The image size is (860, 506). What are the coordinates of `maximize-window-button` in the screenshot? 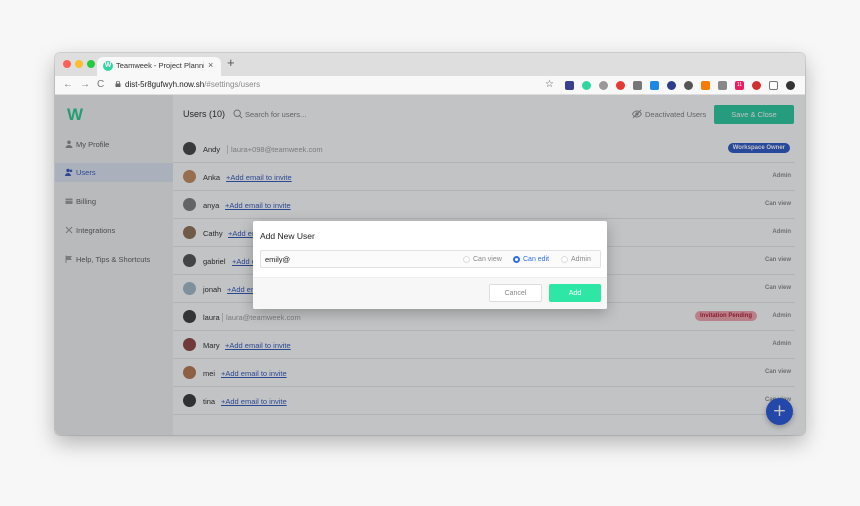 It's located at (91, 64).